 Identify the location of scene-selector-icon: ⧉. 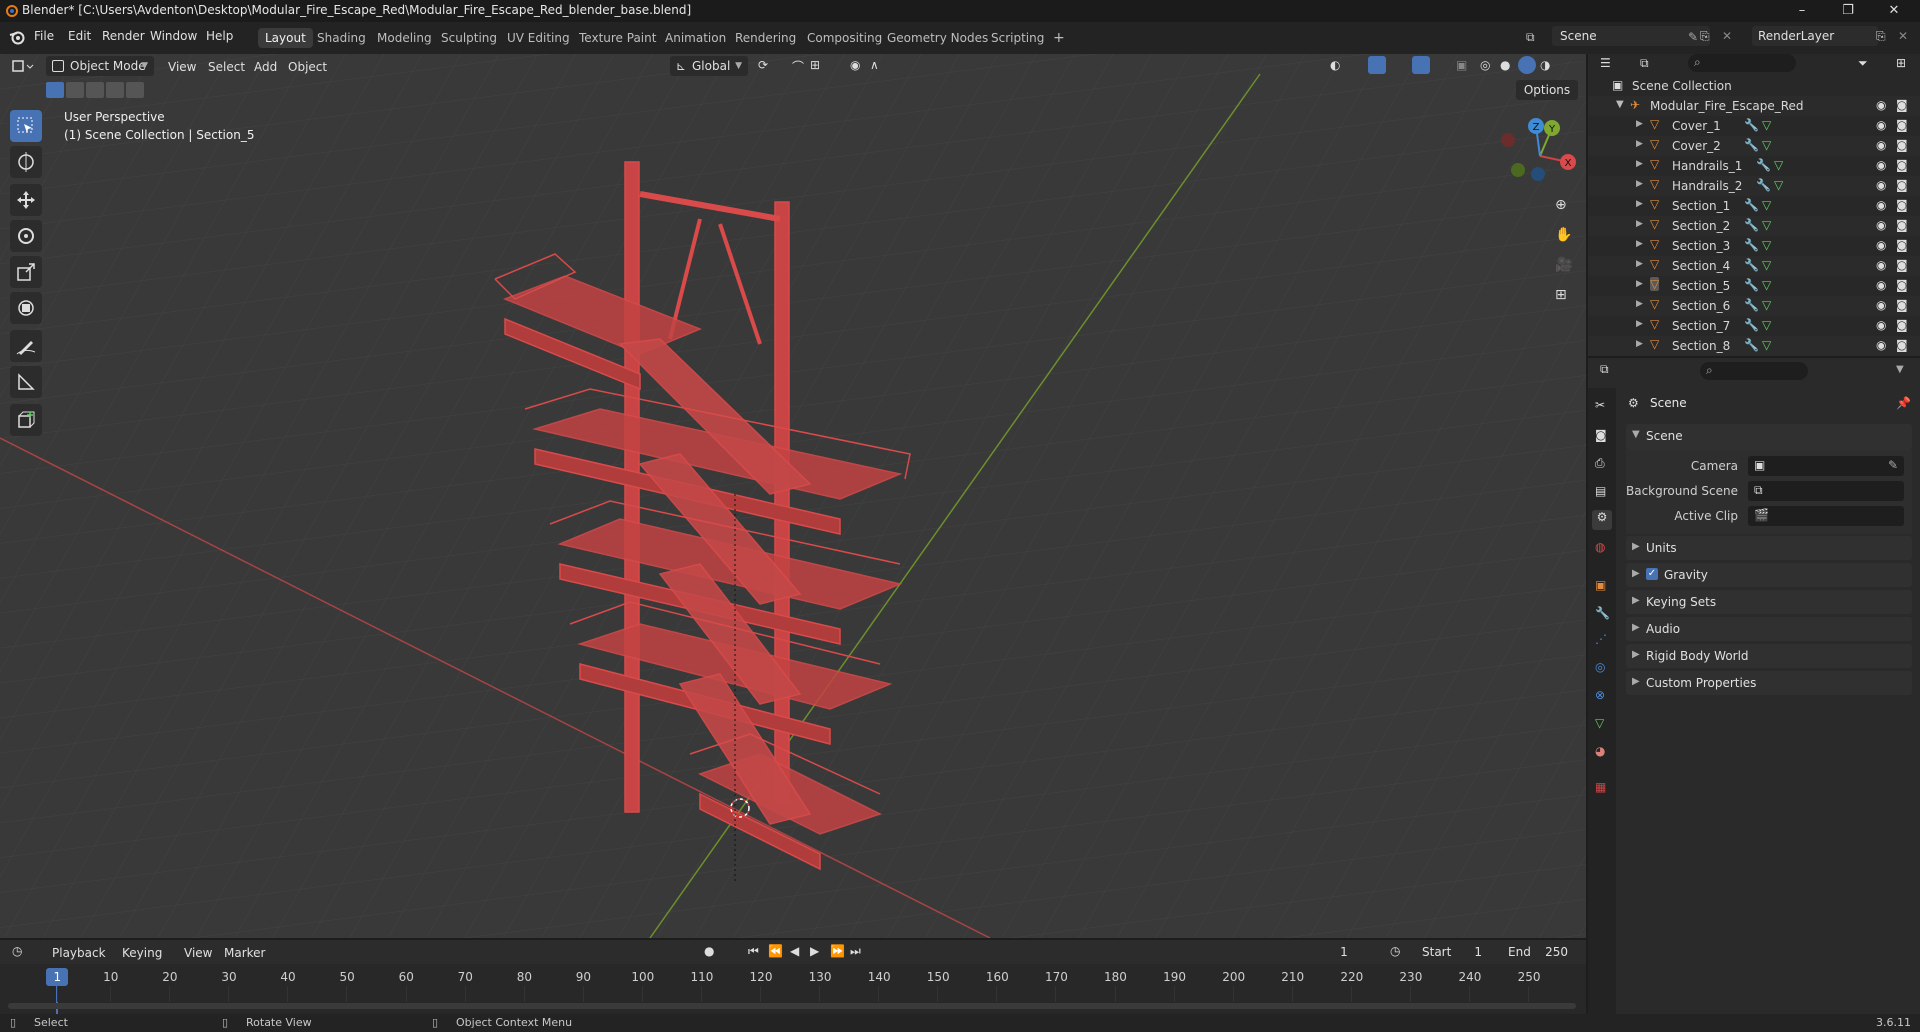
(1530, 37).